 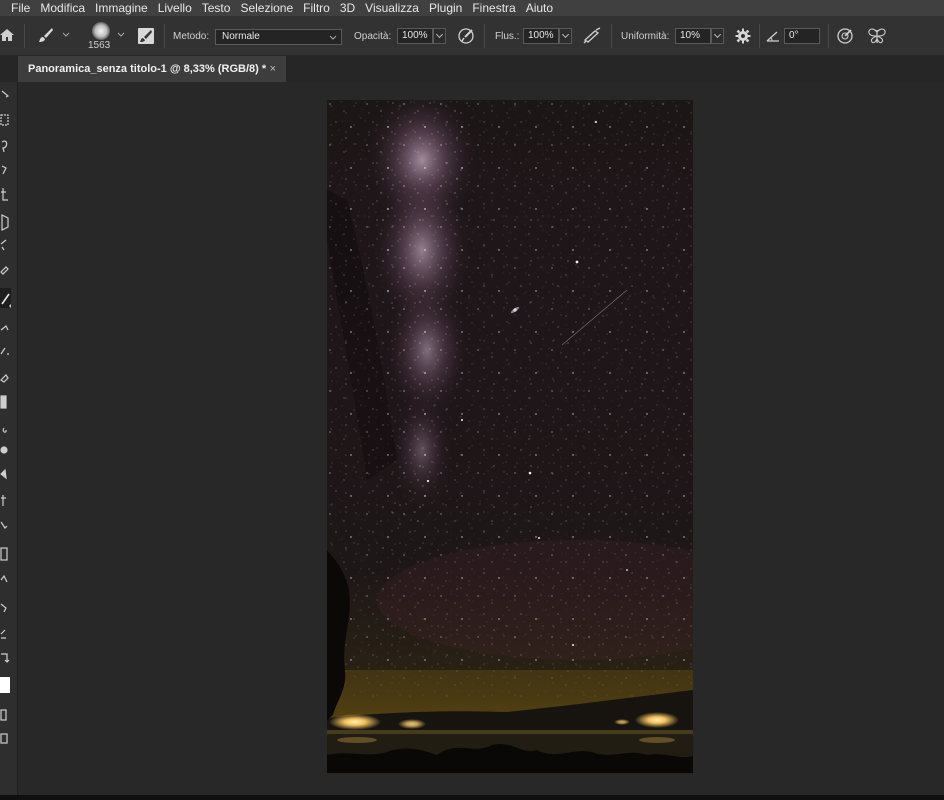 I want to click on crop-tool-icon, so click(x=4, y=194).